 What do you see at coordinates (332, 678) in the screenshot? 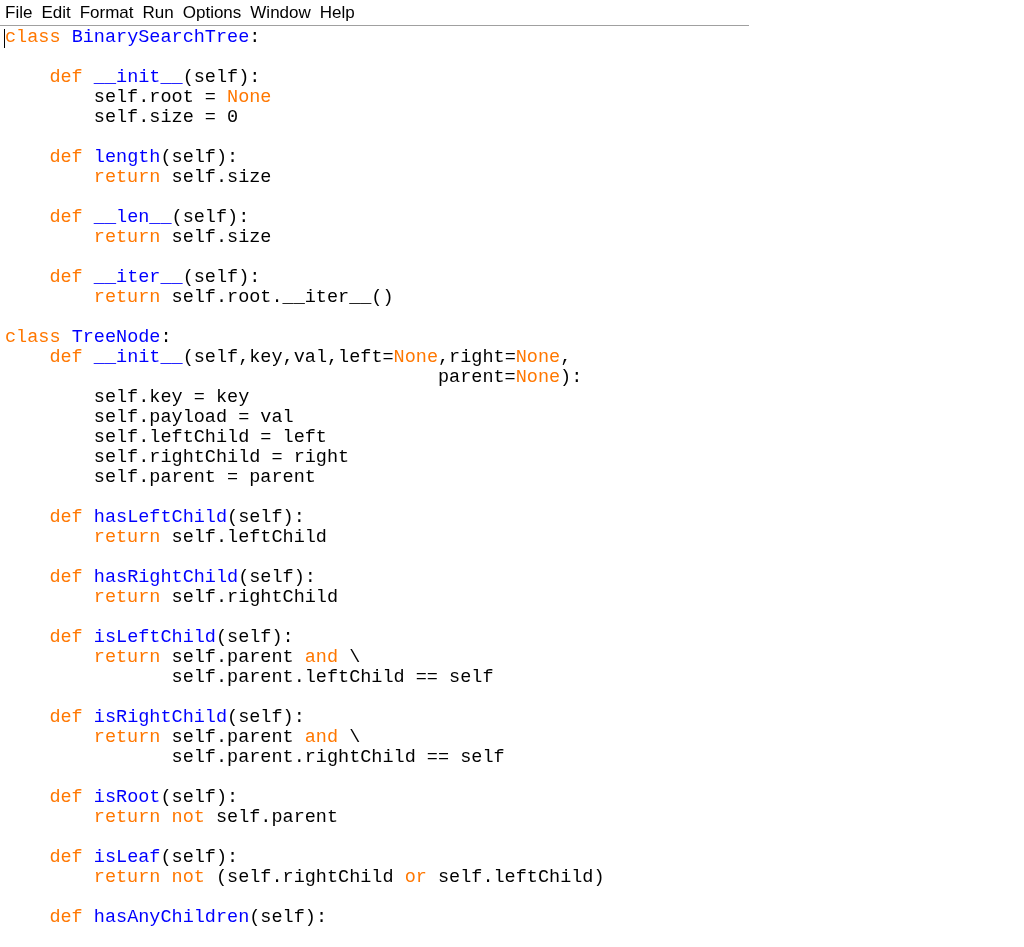
I see `code-line: self.parent.leftChild == self` at bounding box center [332, 678].